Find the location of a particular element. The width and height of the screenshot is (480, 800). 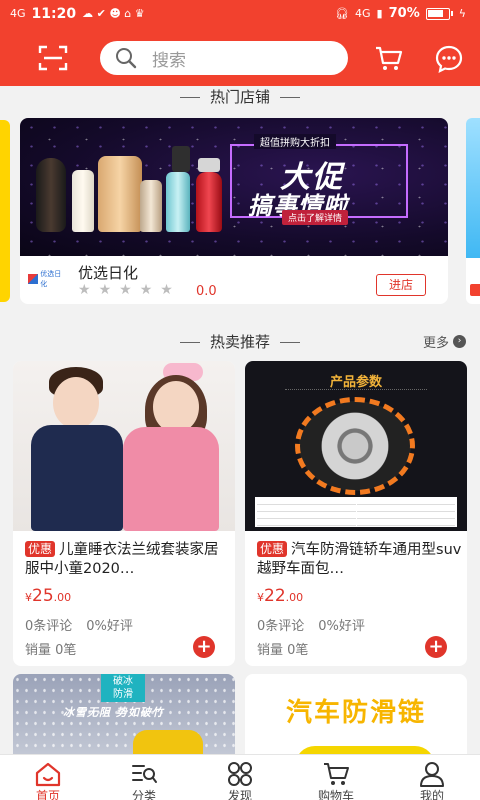

image-title: 产品参数 is located at coordinates (355, 382).